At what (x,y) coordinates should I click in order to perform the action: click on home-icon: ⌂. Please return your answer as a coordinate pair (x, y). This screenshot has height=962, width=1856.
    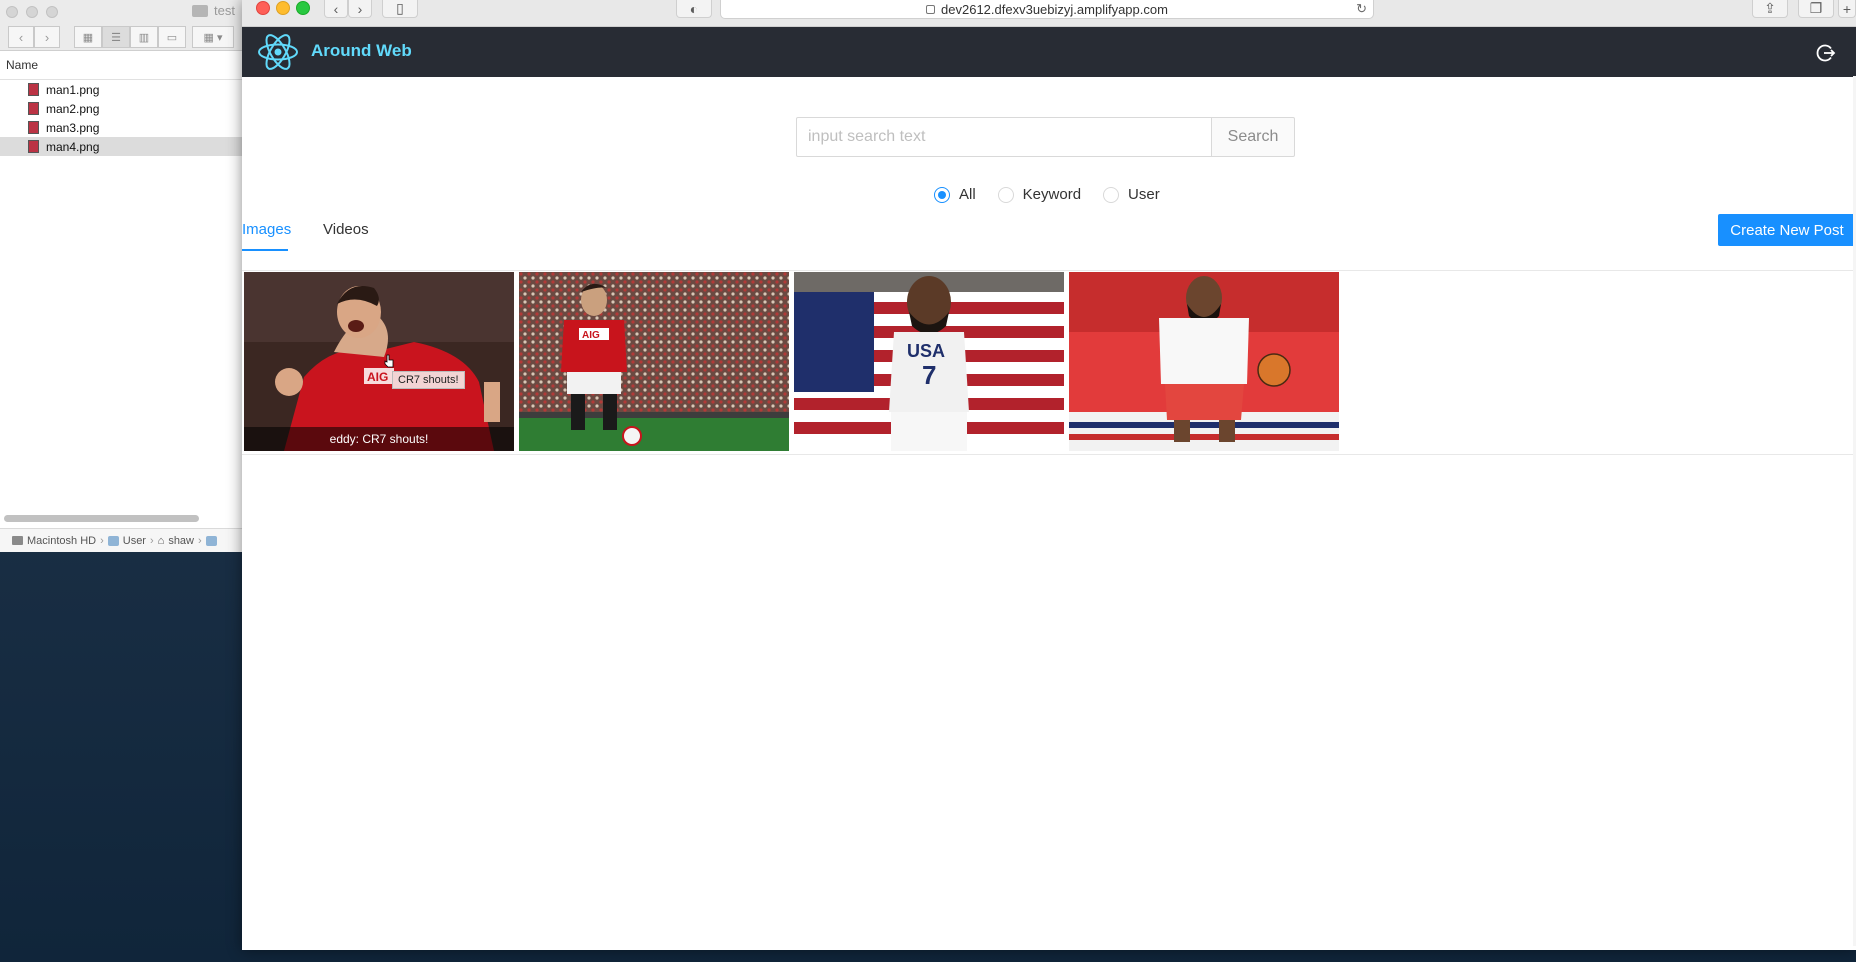
    Looking at the image, I should click on (161, 540).